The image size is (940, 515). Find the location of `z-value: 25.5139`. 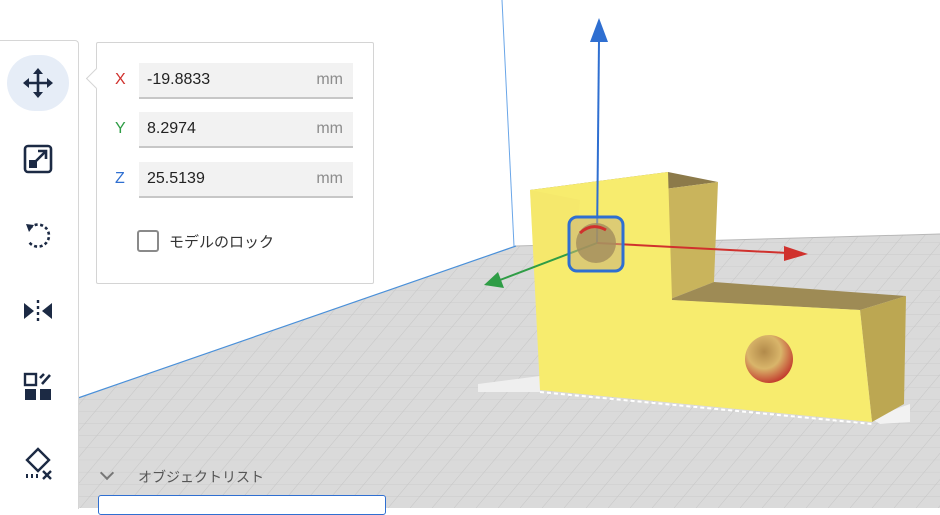

z-value: 25.5139 is located at coordinates (176, 178).